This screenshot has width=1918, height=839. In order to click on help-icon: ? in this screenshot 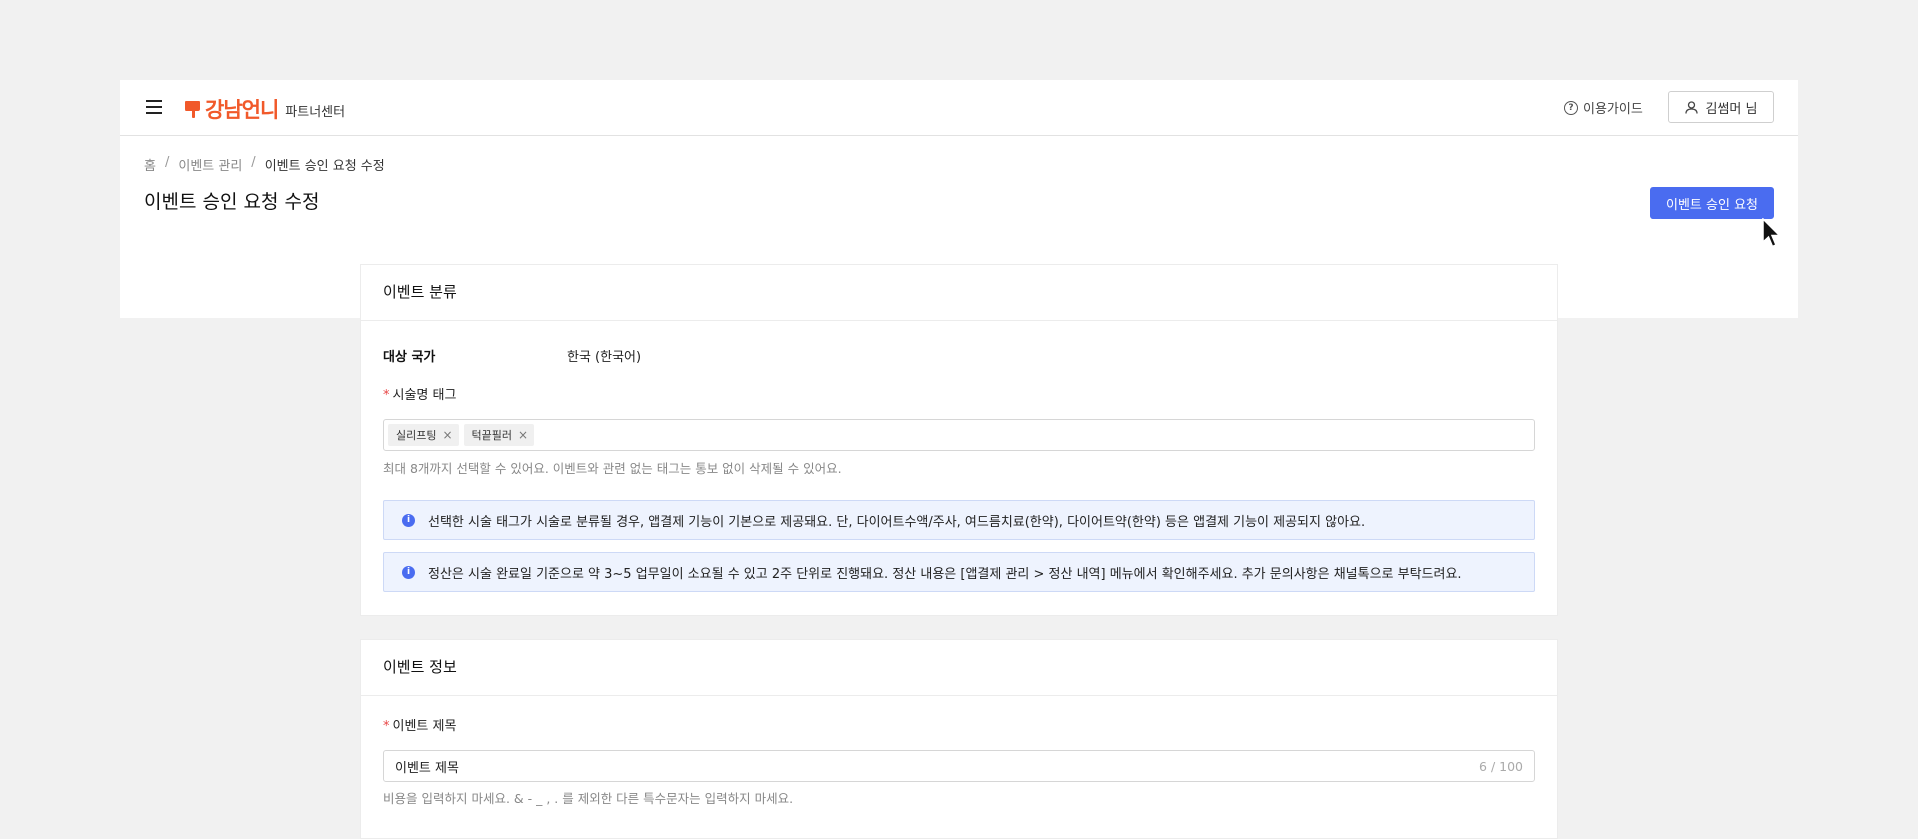, I will do `click(1571, 107)`.